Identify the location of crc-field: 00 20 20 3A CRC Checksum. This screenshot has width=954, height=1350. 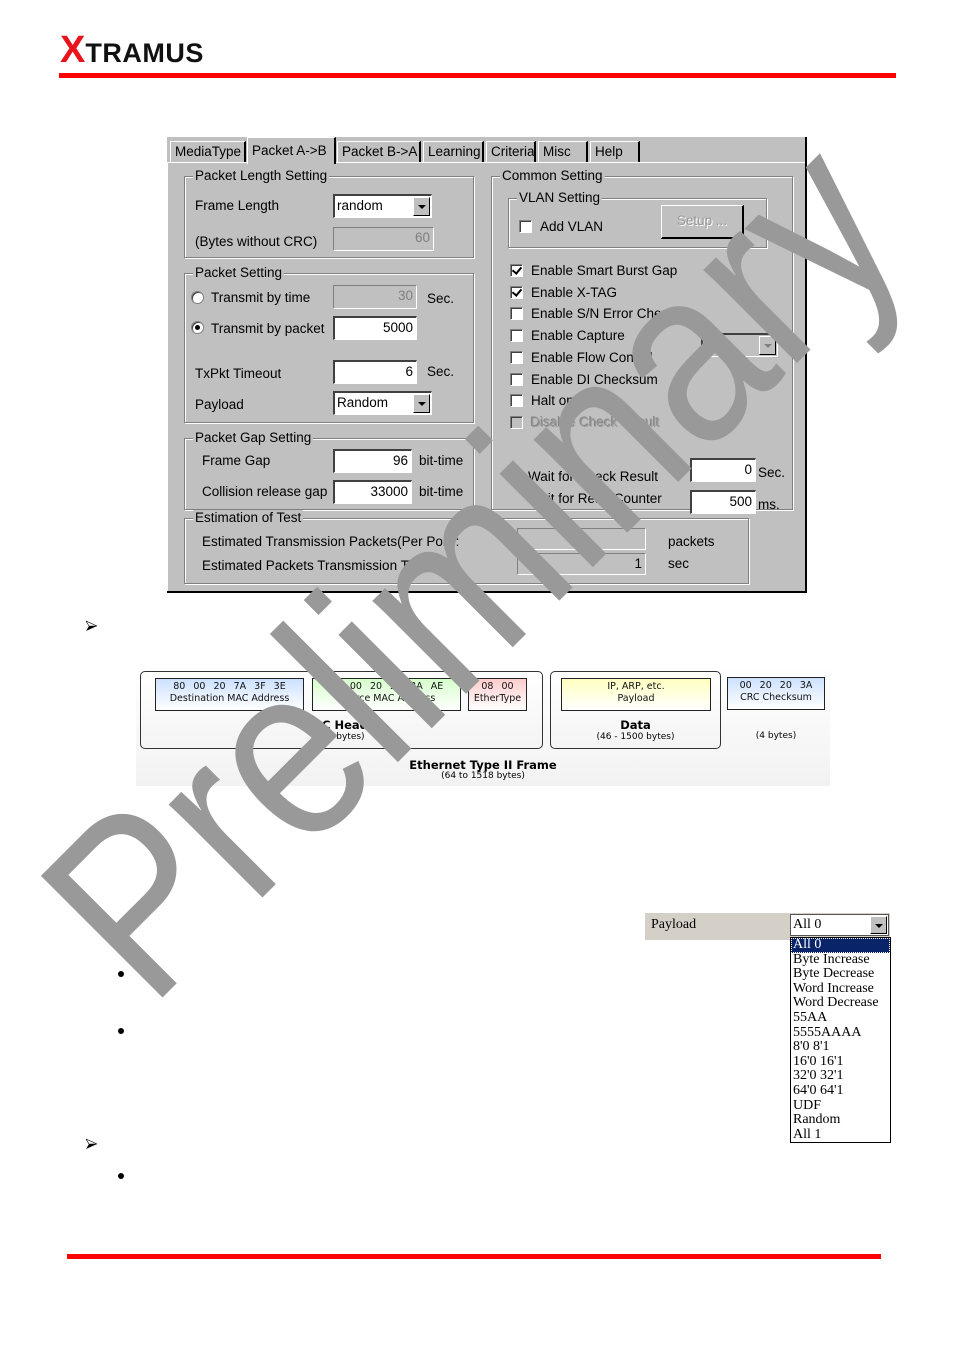
(776, 693).